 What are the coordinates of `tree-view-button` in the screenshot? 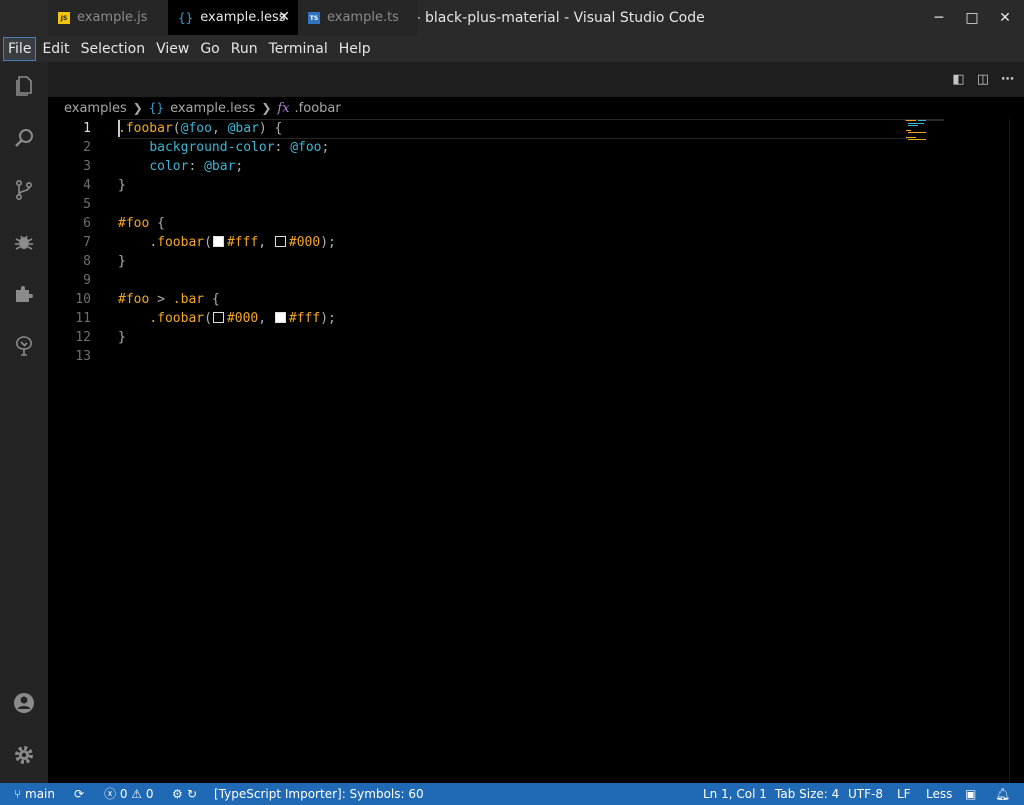 It's located at (24, 346).